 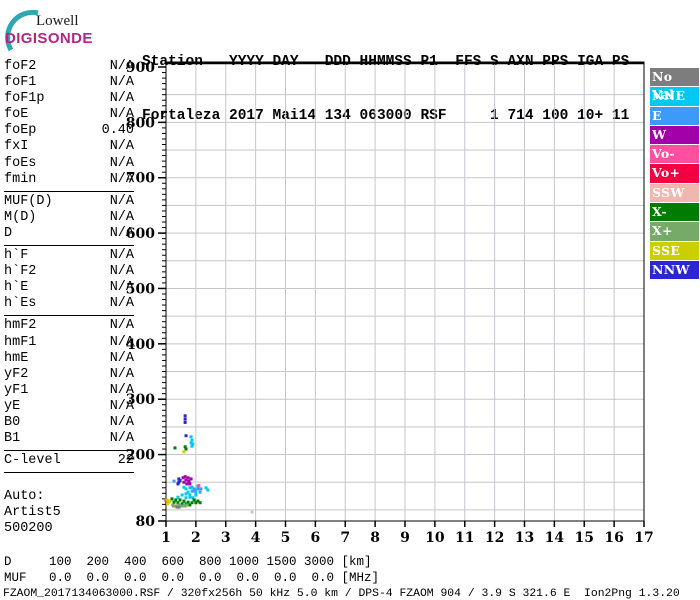 What do you see at coordinates (674, 96) in the screenshot?
I see `legend-item-nne: NNE` at bounding box center [674, 96].